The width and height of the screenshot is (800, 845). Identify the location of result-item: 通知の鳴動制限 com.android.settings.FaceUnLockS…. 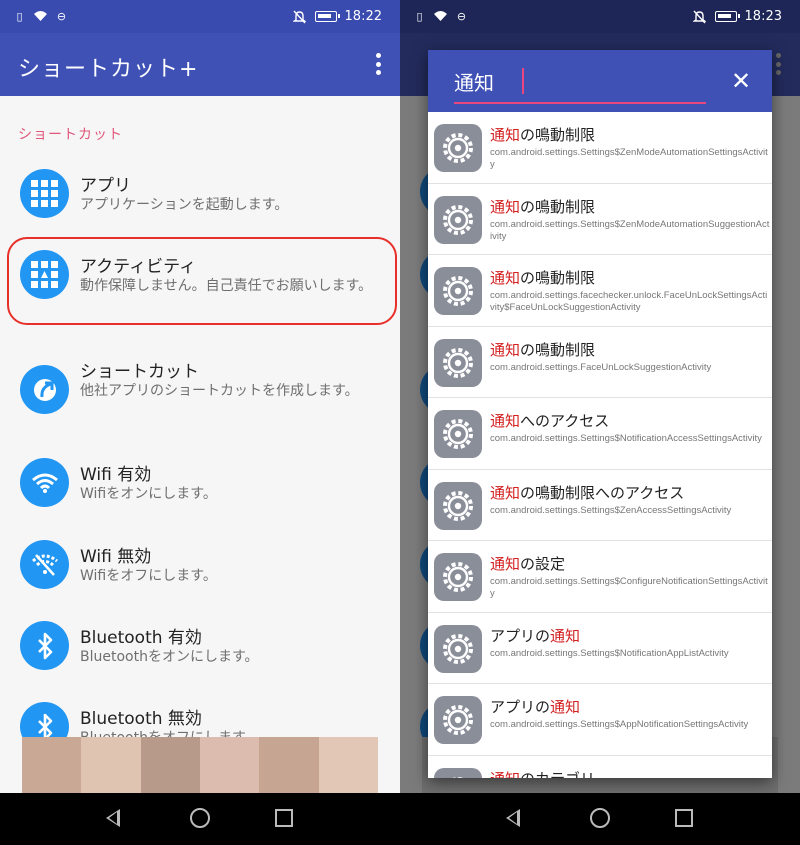
(600, 362).